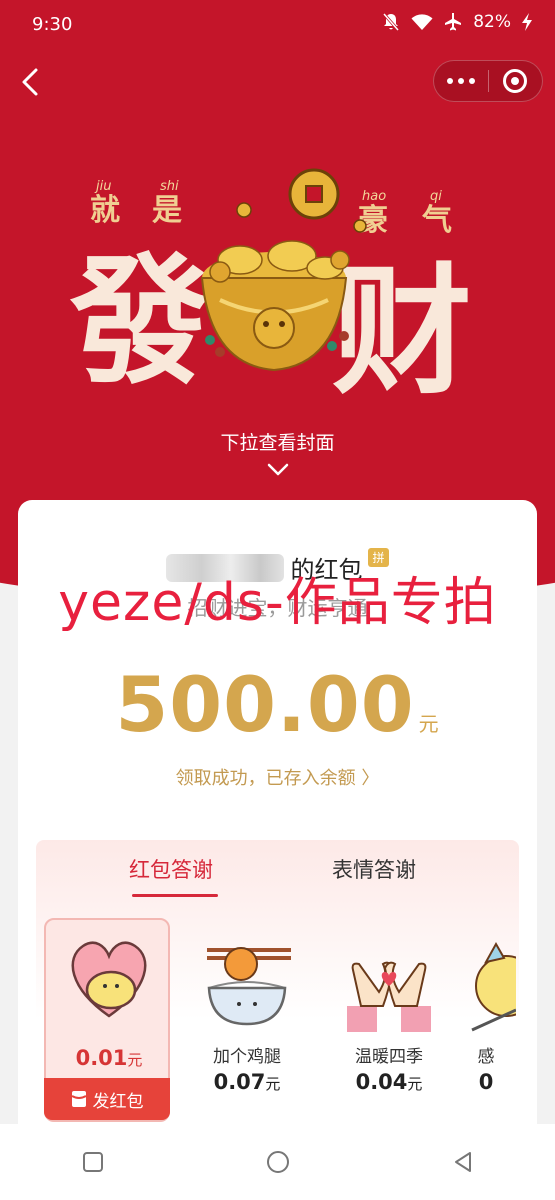 The width and height of the screenshot is (555, 1200). Describe the element at coordinates (389, 1057) in the screenshot. I see `item-name: 温暖四季` at that location.